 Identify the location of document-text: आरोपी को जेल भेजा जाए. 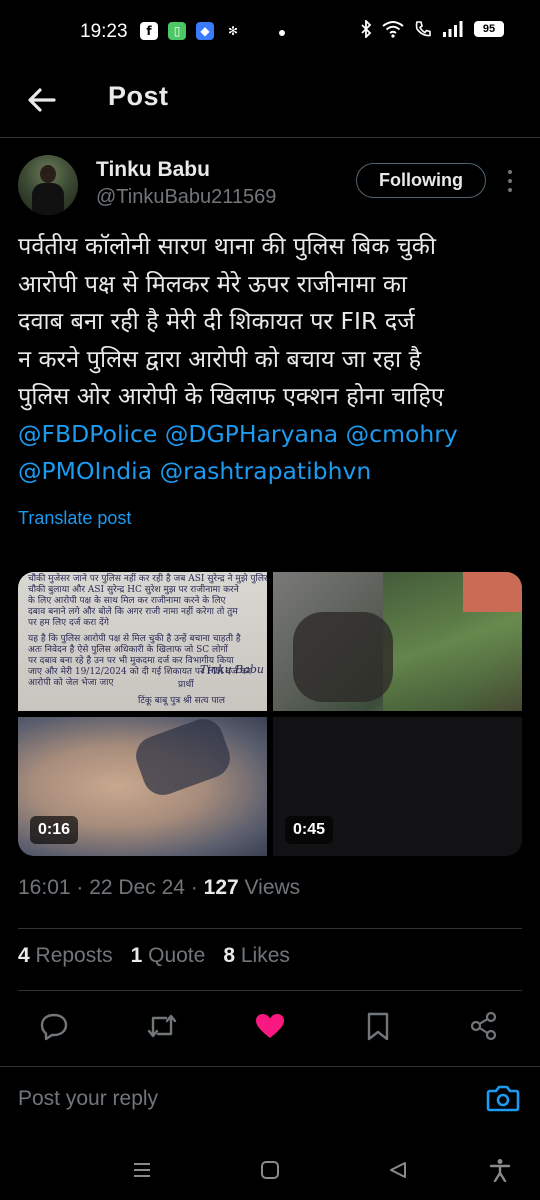
(71, 683).